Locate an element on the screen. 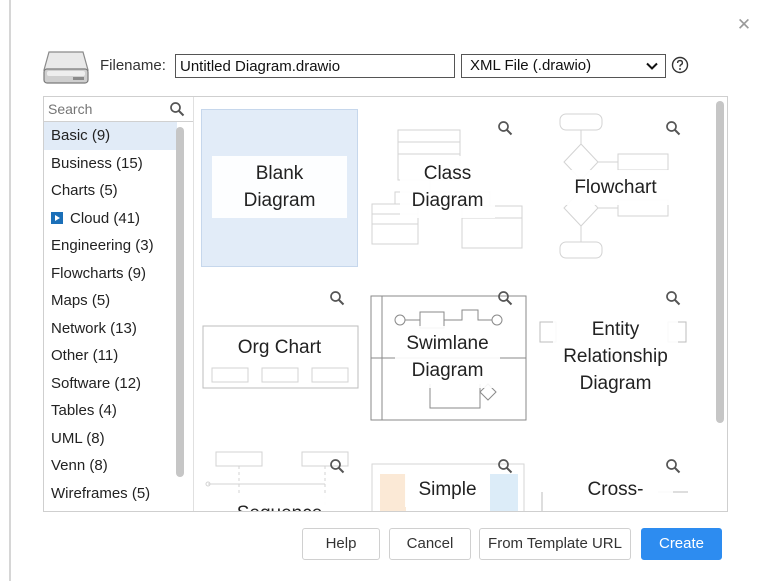  category-label: Charts (5) is located at coordinates (84, 190).